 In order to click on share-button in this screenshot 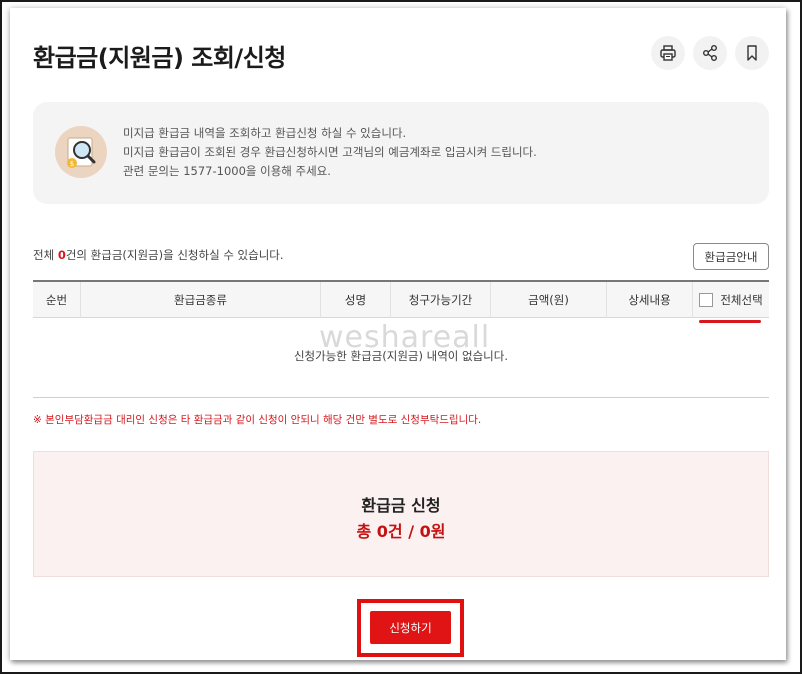, I will do `click(710, 53)`.